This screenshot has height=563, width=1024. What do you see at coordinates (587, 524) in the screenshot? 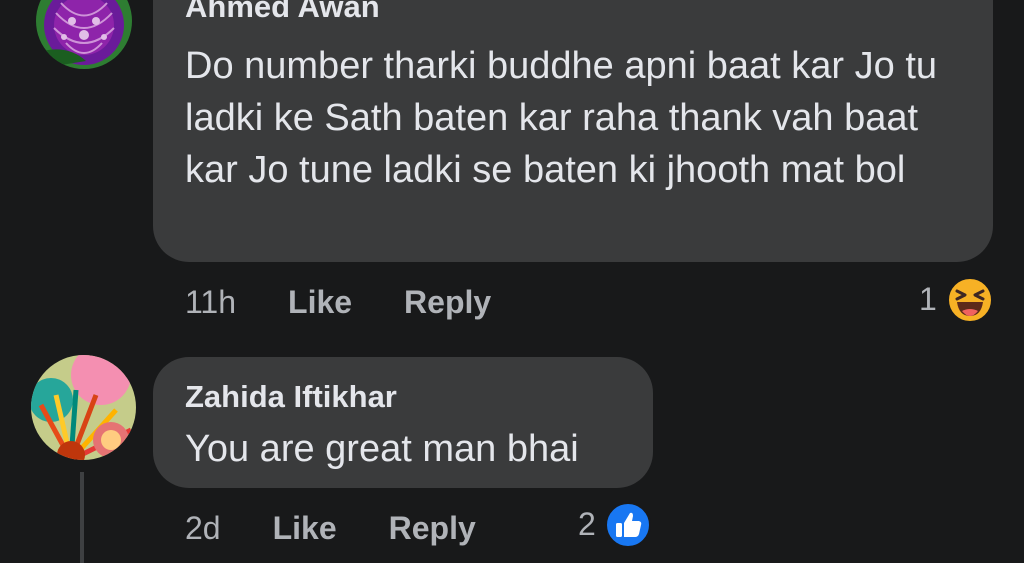
I see `reaction-count: 2` at bounding box center [587, 524].